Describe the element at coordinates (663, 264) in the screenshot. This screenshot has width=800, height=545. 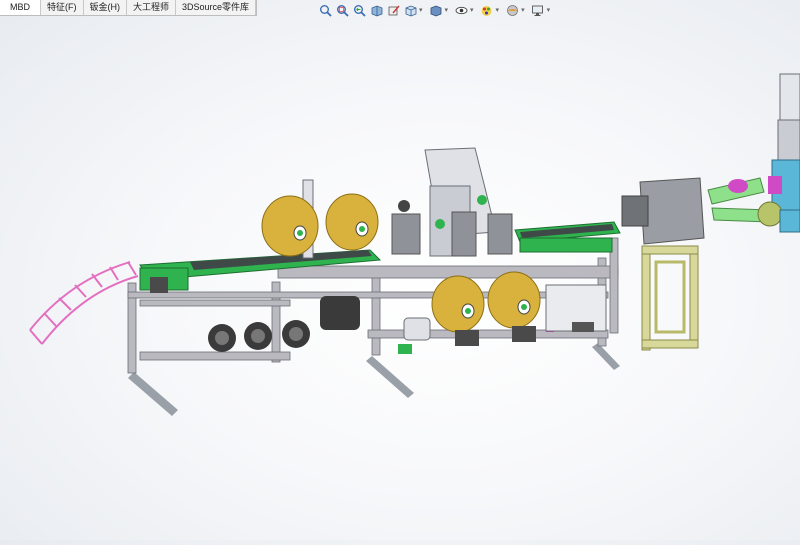
I see `infeed-module` at that location.